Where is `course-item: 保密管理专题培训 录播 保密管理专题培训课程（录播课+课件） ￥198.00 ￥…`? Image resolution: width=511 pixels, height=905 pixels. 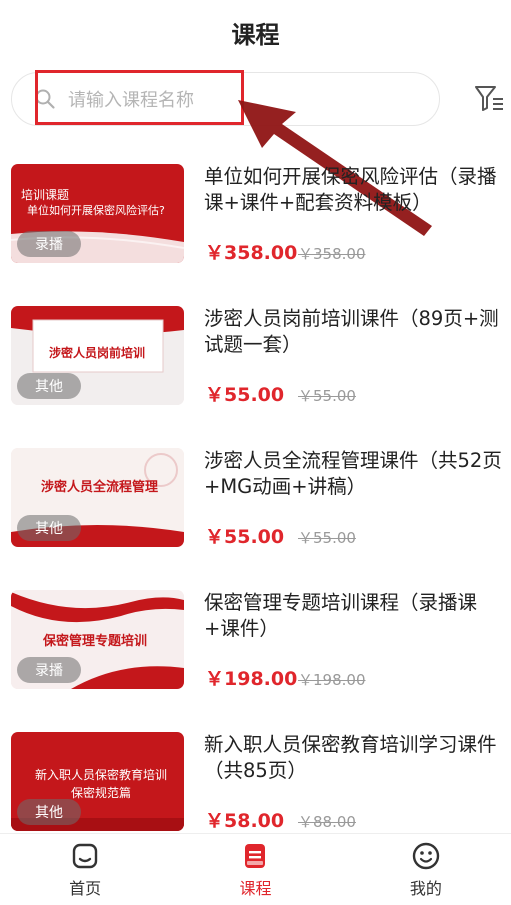 course-item: 保密管理专题培训 录播 保密管理专题培训课程（录播课+课件） ￥198.00 ￥… is located at coordinates (255, 636).